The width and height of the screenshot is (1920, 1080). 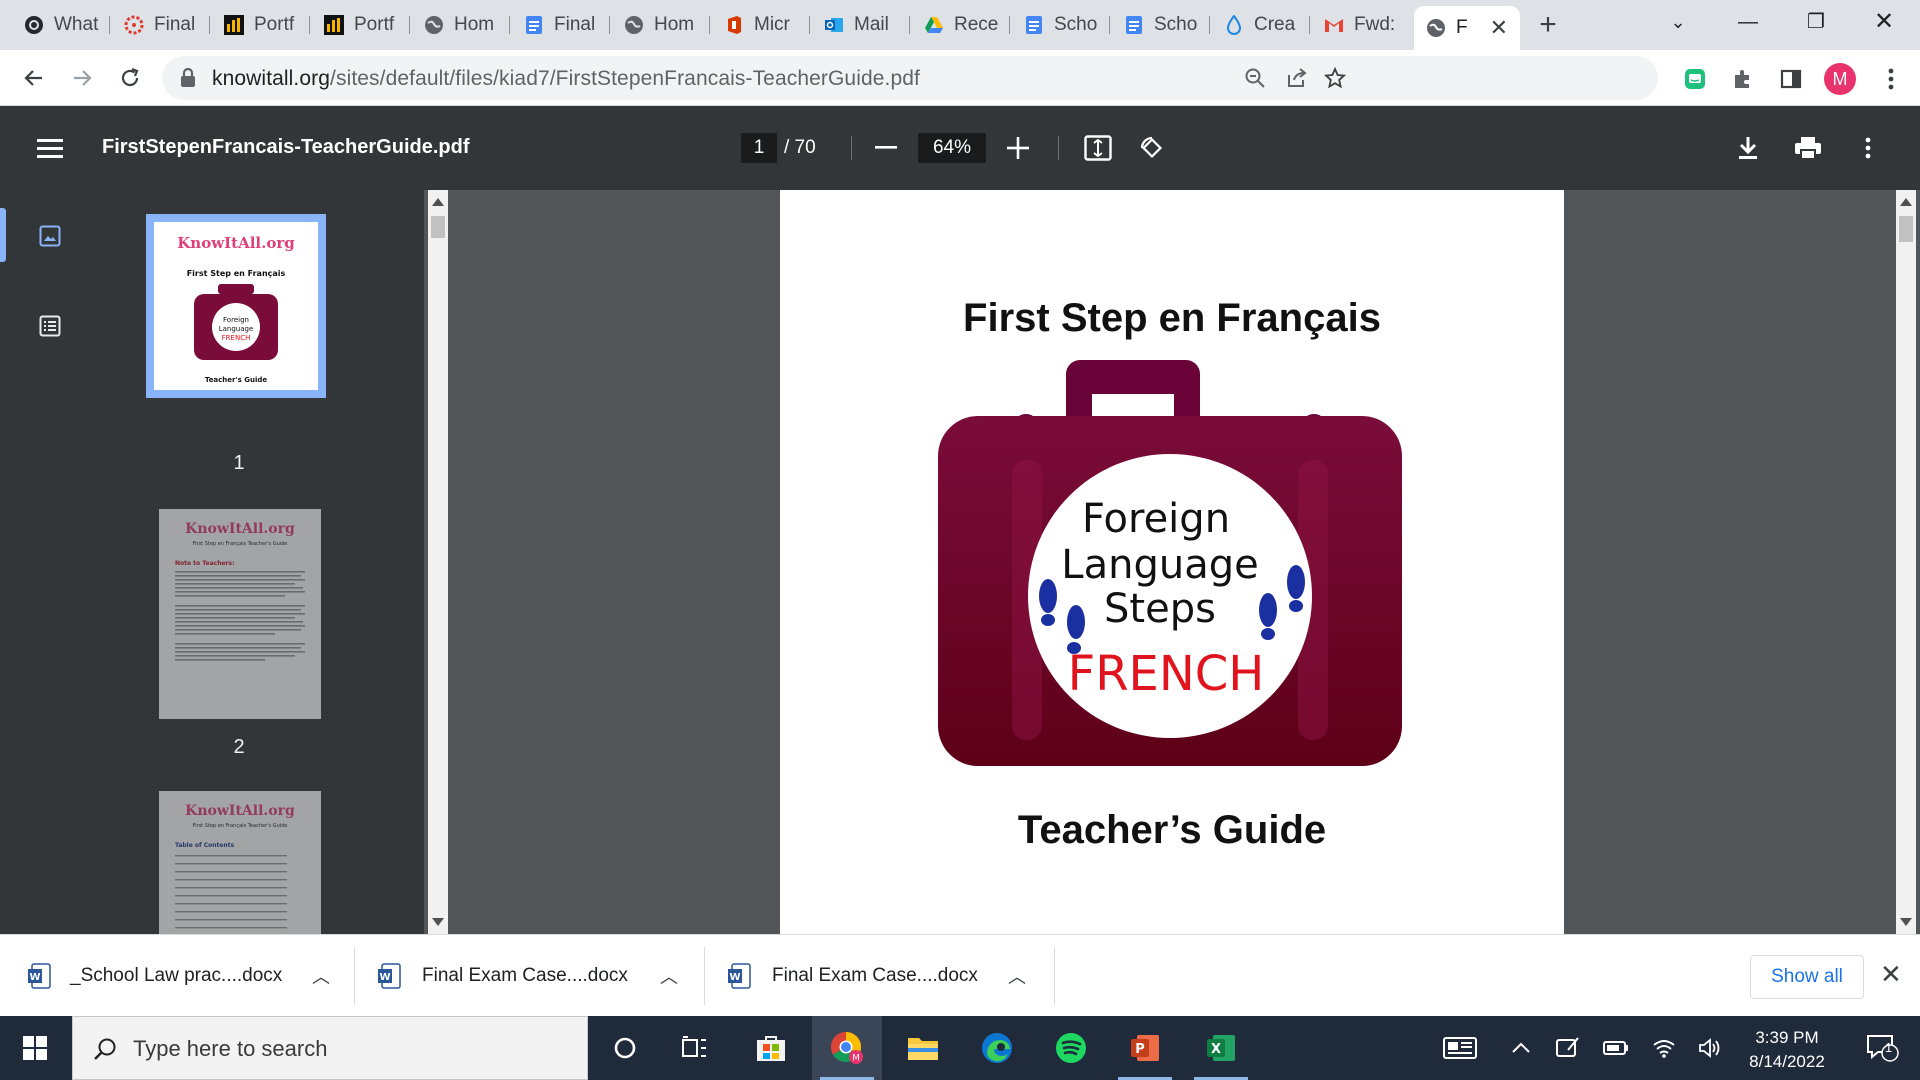 What do you see at coordinates (1616, 1048) in the screenshot?
I see `battery-icon` at bounding box center [1616, 1048].